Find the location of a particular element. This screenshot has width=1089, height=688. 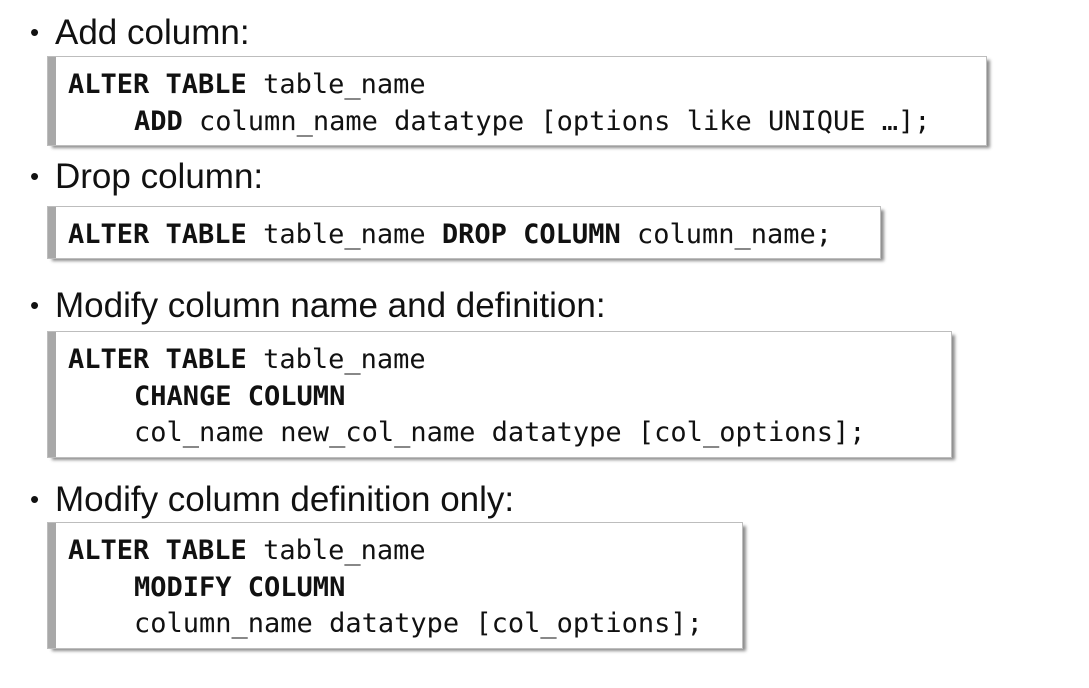

sql-keyword: CHANGE COLUMN is located at coordinates (240, 396).